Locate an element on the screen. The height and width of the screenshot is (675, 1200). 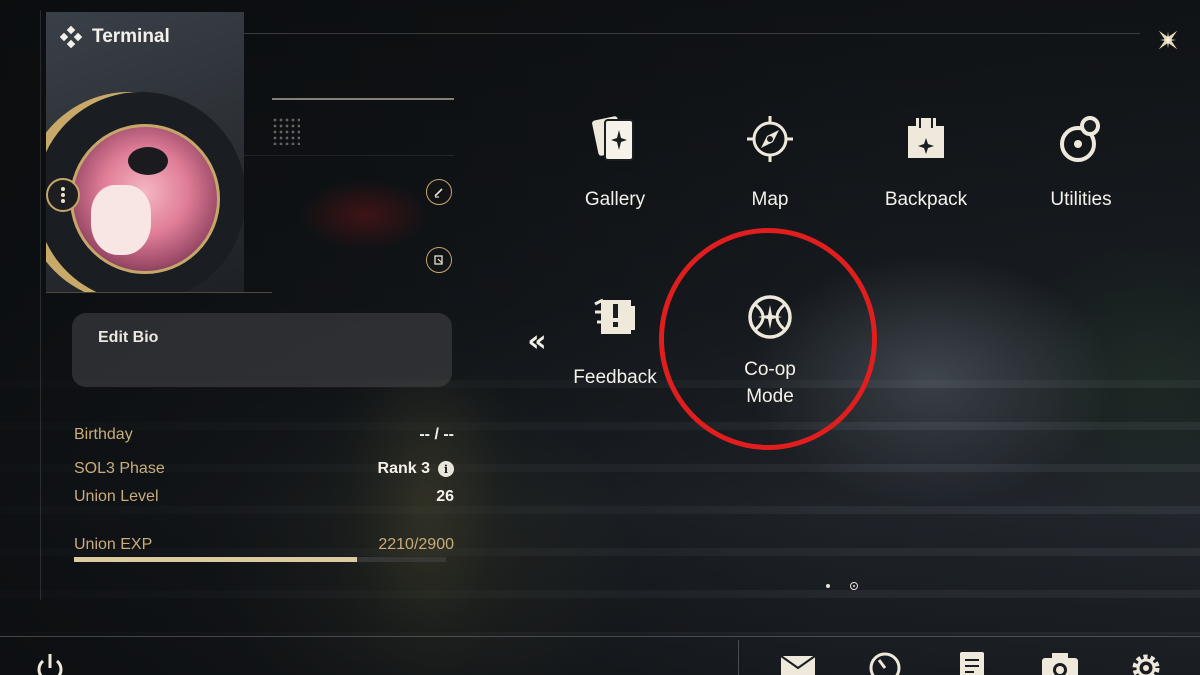
profile-more-button is located at coordinates (63, 195).